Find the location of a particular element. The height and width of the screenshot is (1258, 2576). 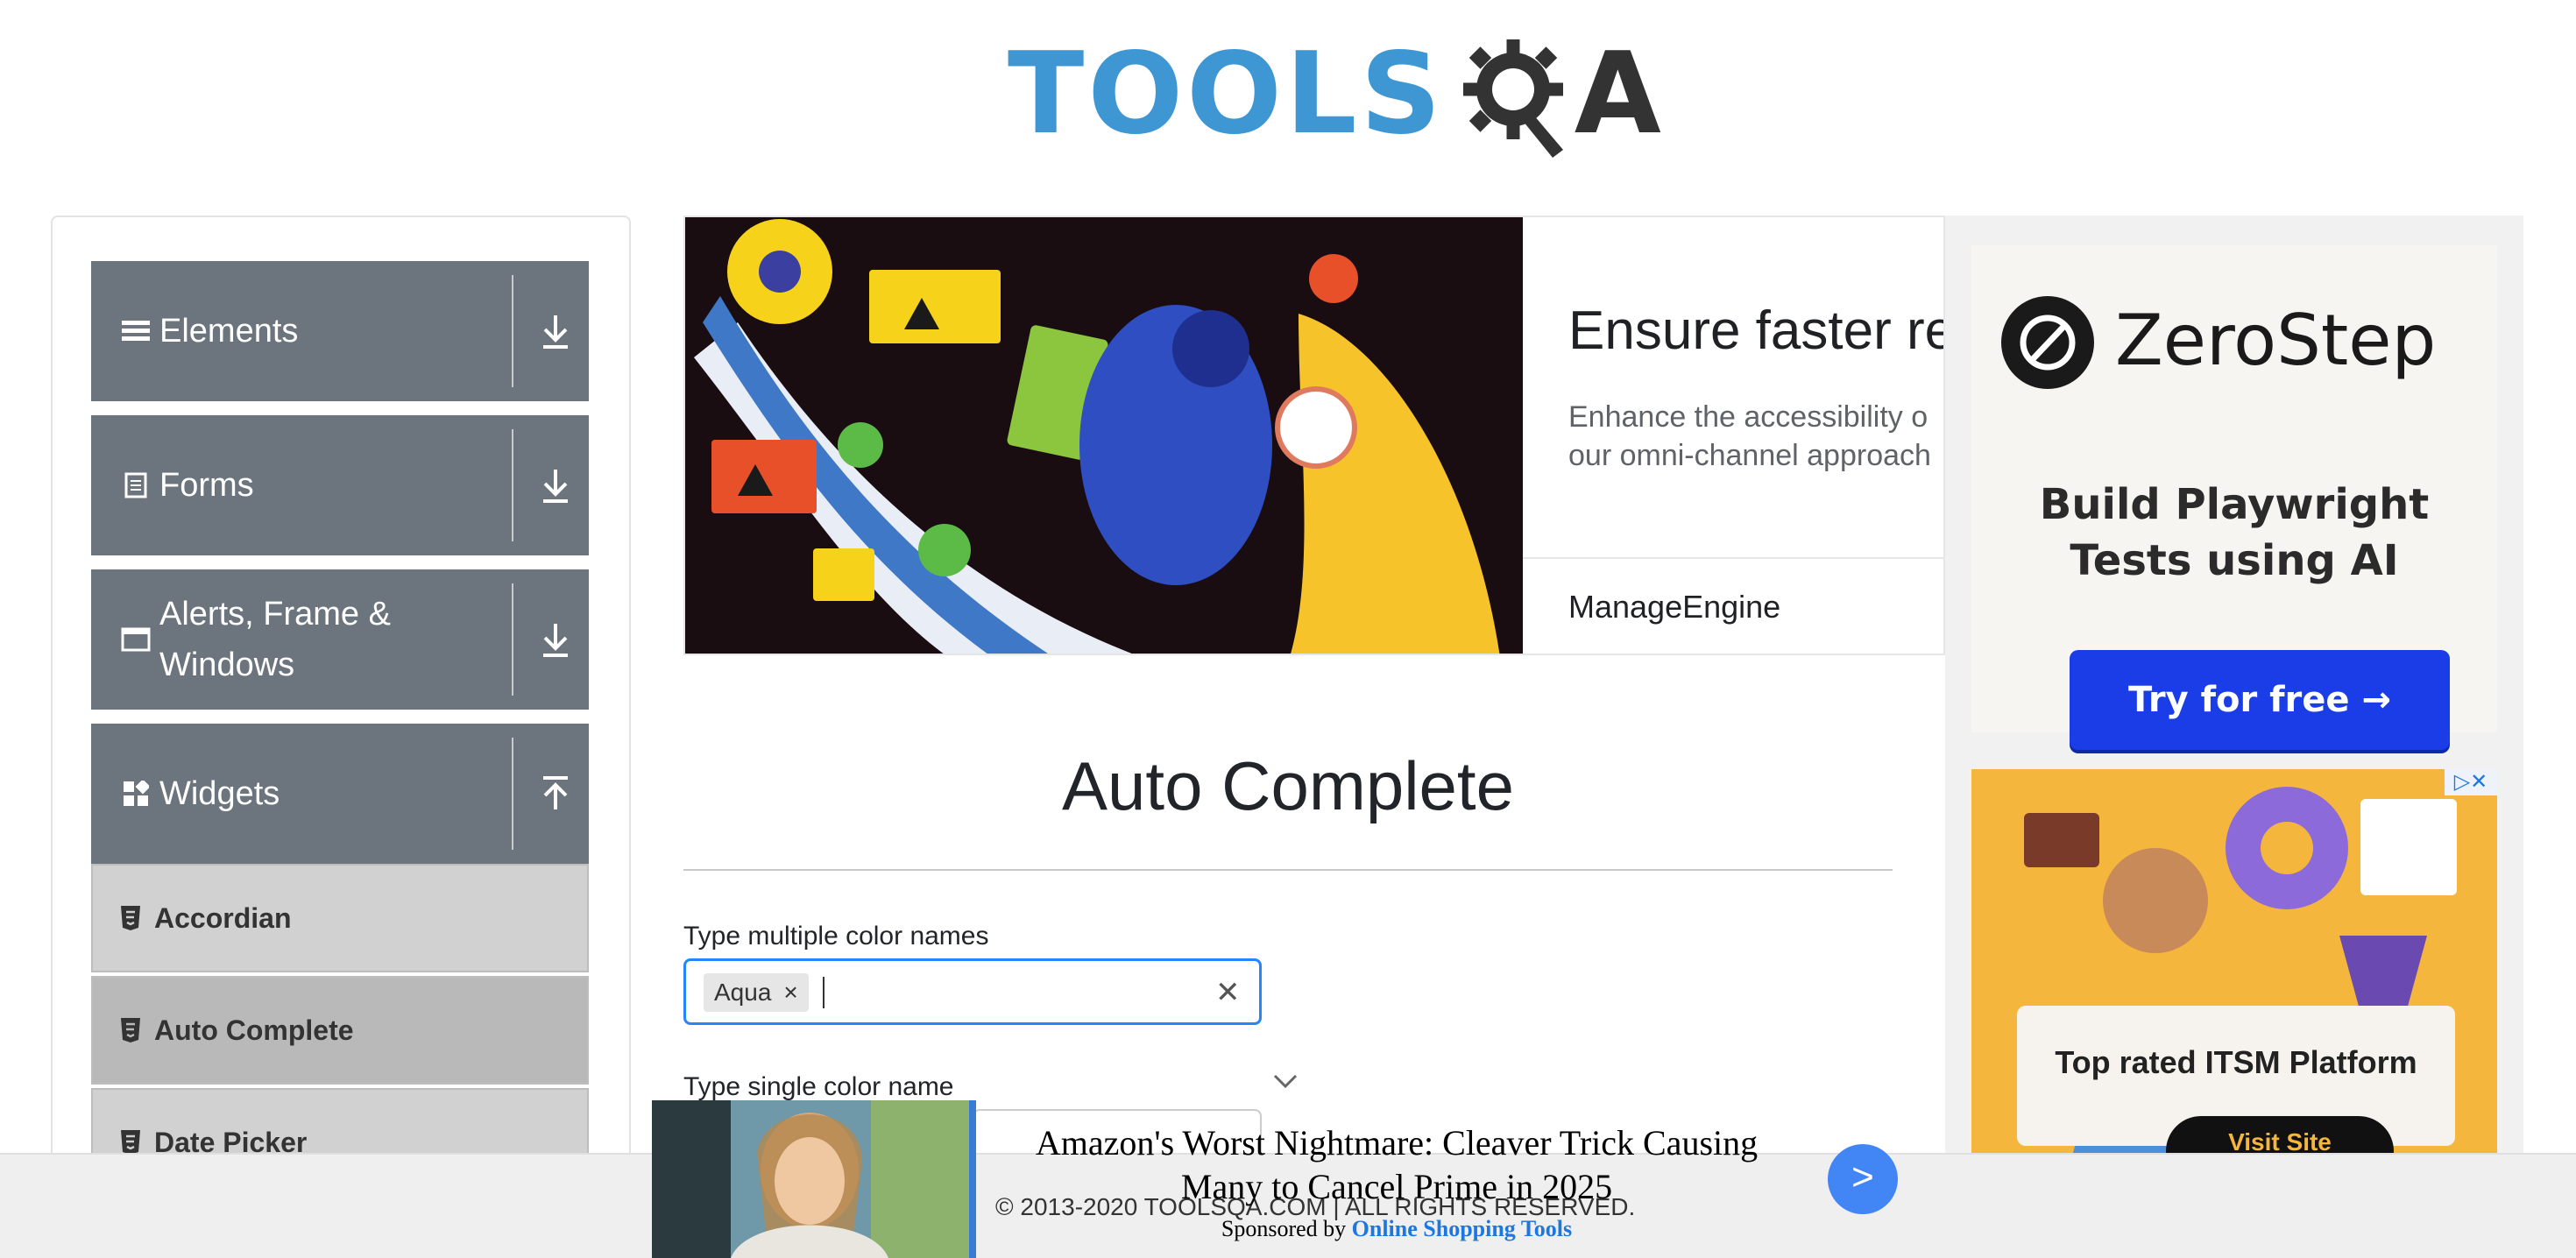

ad-body-line: Enhance the accessibility o is located at coordinates (1748, 417).